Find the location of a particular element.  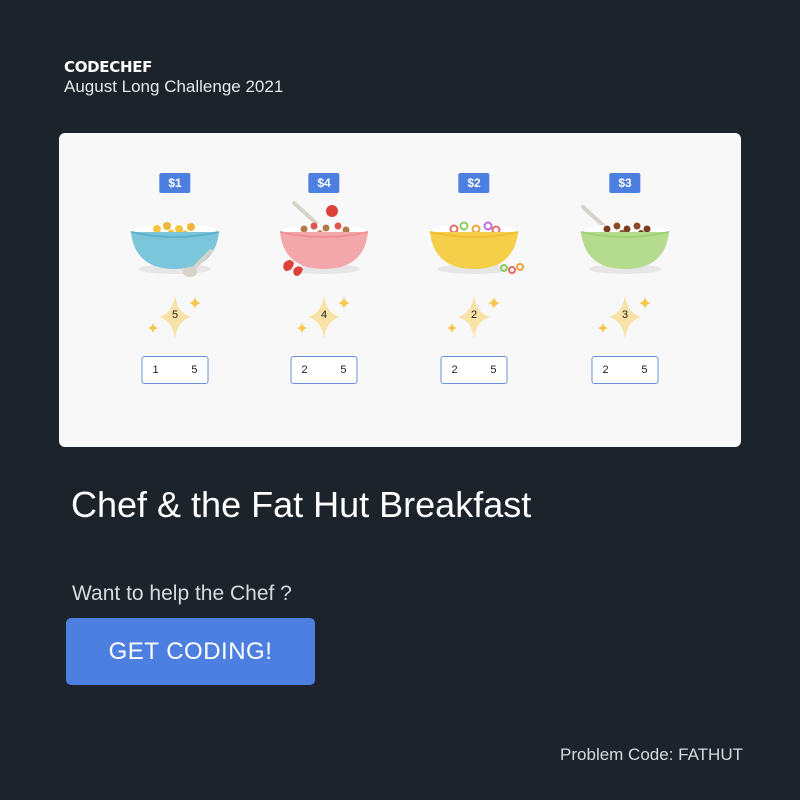

get-coding-button: GET CODING! is located at coordinates (190, 651).